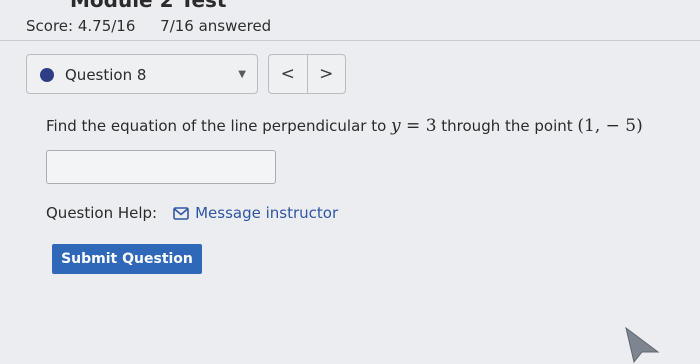 The image size is (700, 364). I want to click on next-question-button: >, so click(327, 74).